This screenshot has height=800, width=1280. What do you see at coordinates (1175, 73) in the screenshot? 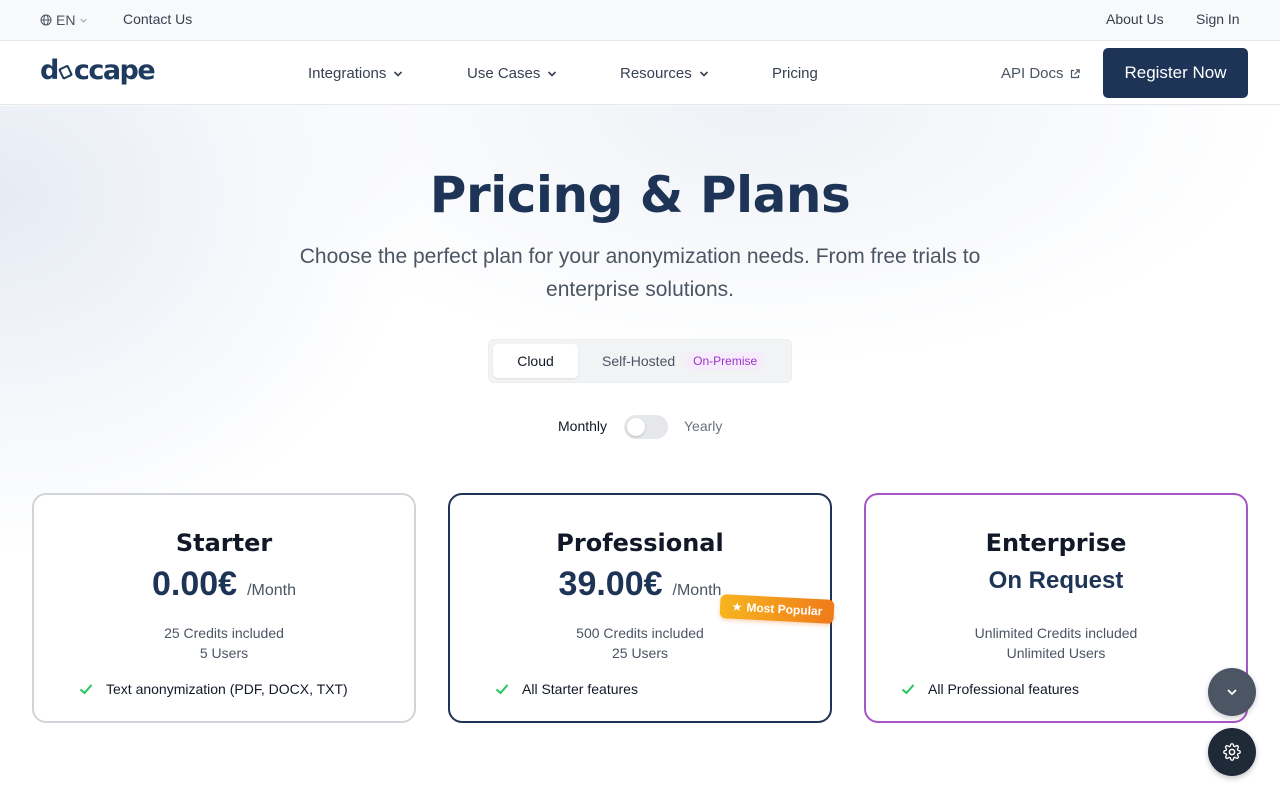
I see `register-button: Register Now` at bounding box center [1175, 73].